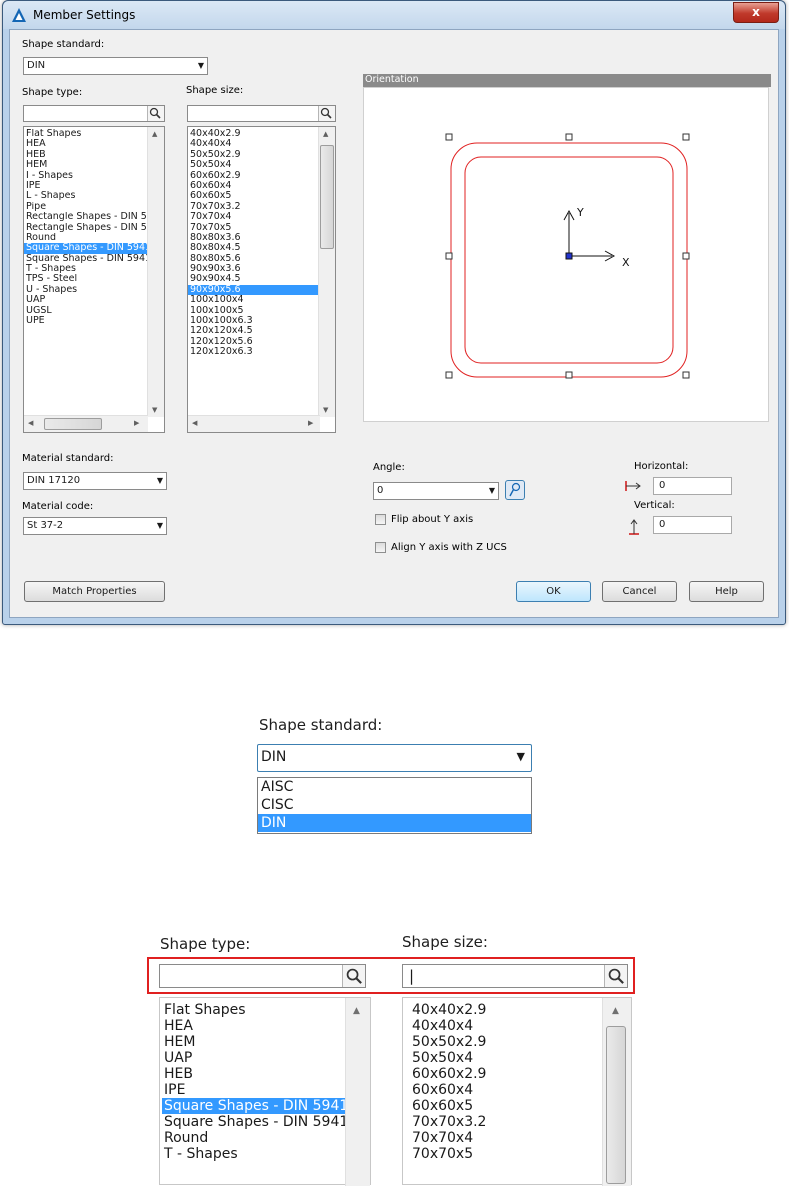 This screenshot has height=1186, width=789. Describe the element at coordinates (436, 491) in the screenshot. I see `angle-select: 0 ▼` at that location.